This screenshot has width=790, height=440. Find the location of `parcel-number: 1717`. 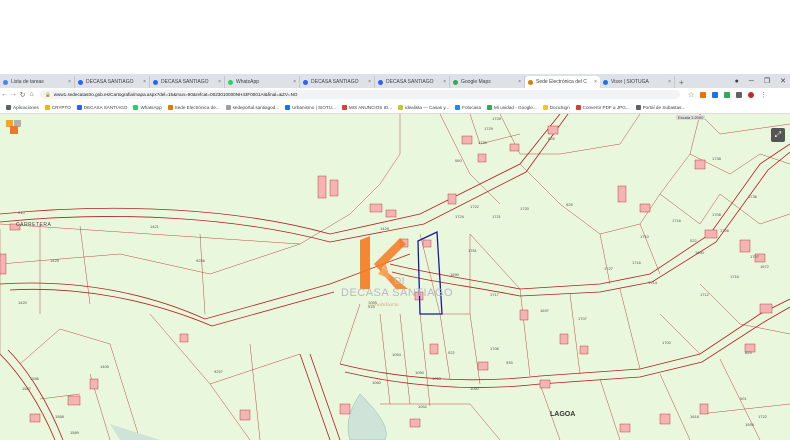

parcel-number: 1717 is located at coordinates (494, 294).